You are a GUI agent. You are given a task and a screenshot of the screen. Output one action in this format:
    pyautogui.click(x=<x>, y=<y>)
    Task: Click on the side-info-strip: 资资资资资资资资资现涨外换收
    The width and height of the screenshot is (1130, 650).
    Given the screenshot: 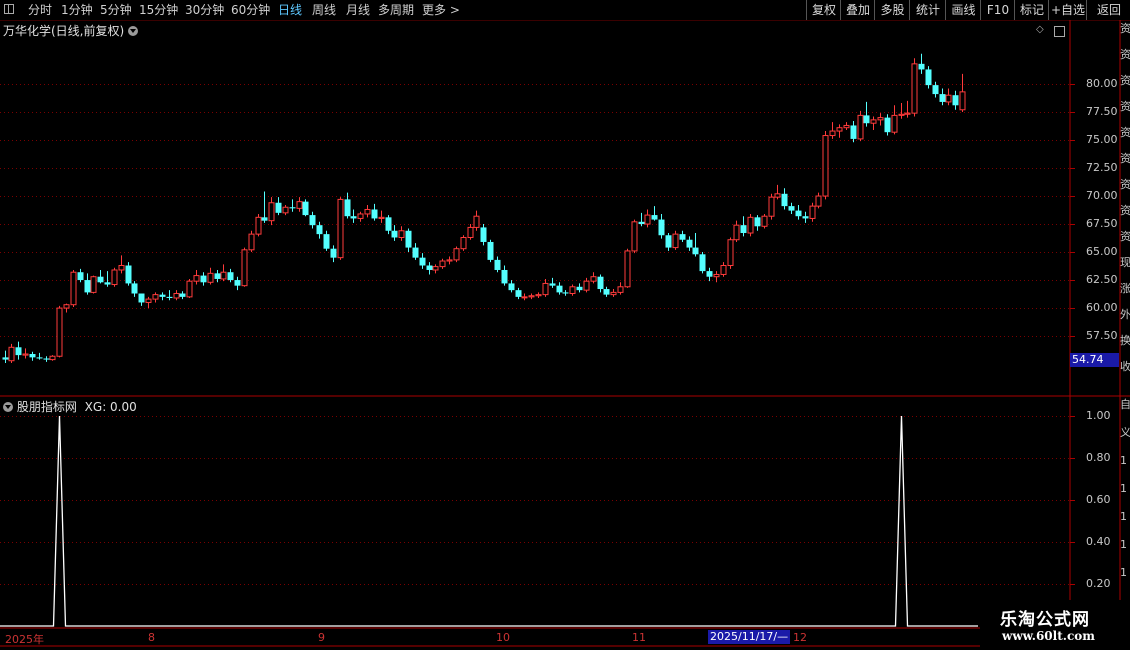 What is the action you would take?
    pyautogui.click(x=1125, y=204)
    